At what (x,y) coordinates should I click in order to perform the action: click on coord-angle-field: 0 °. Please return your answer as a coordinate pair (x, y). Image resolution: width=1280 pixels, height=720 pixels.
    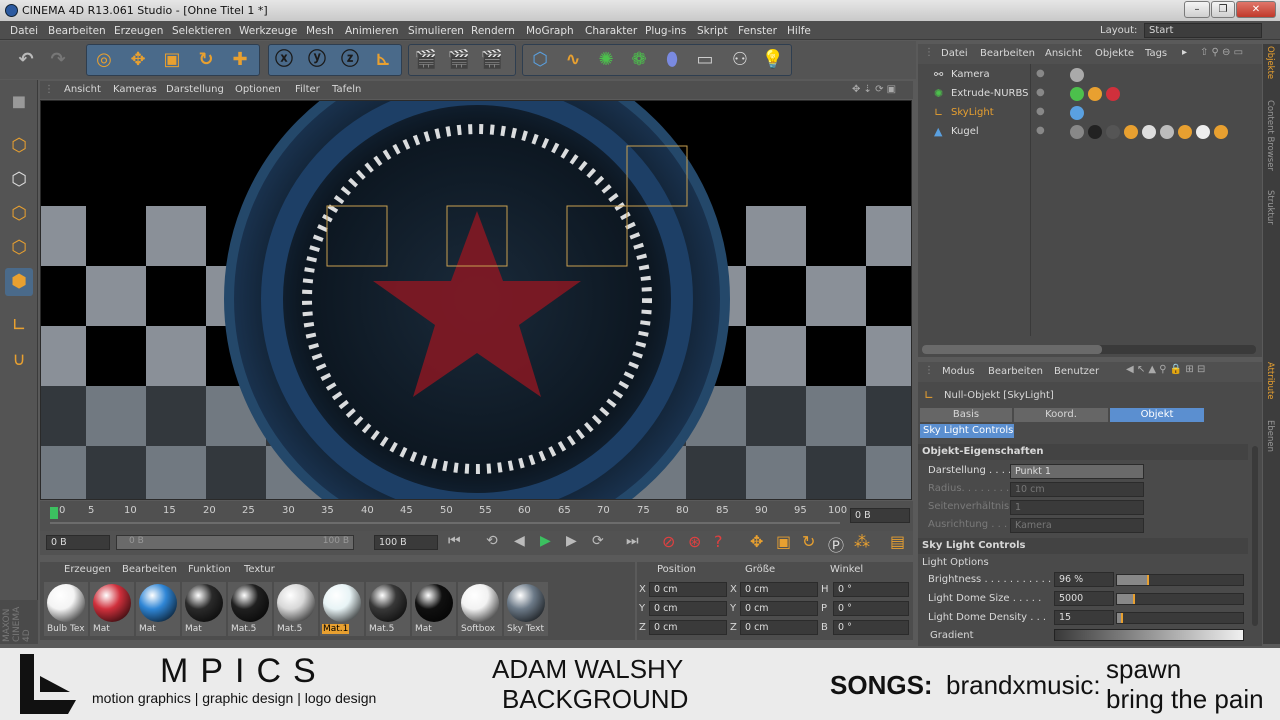
    Looking at the image, I should click on (871, 589).